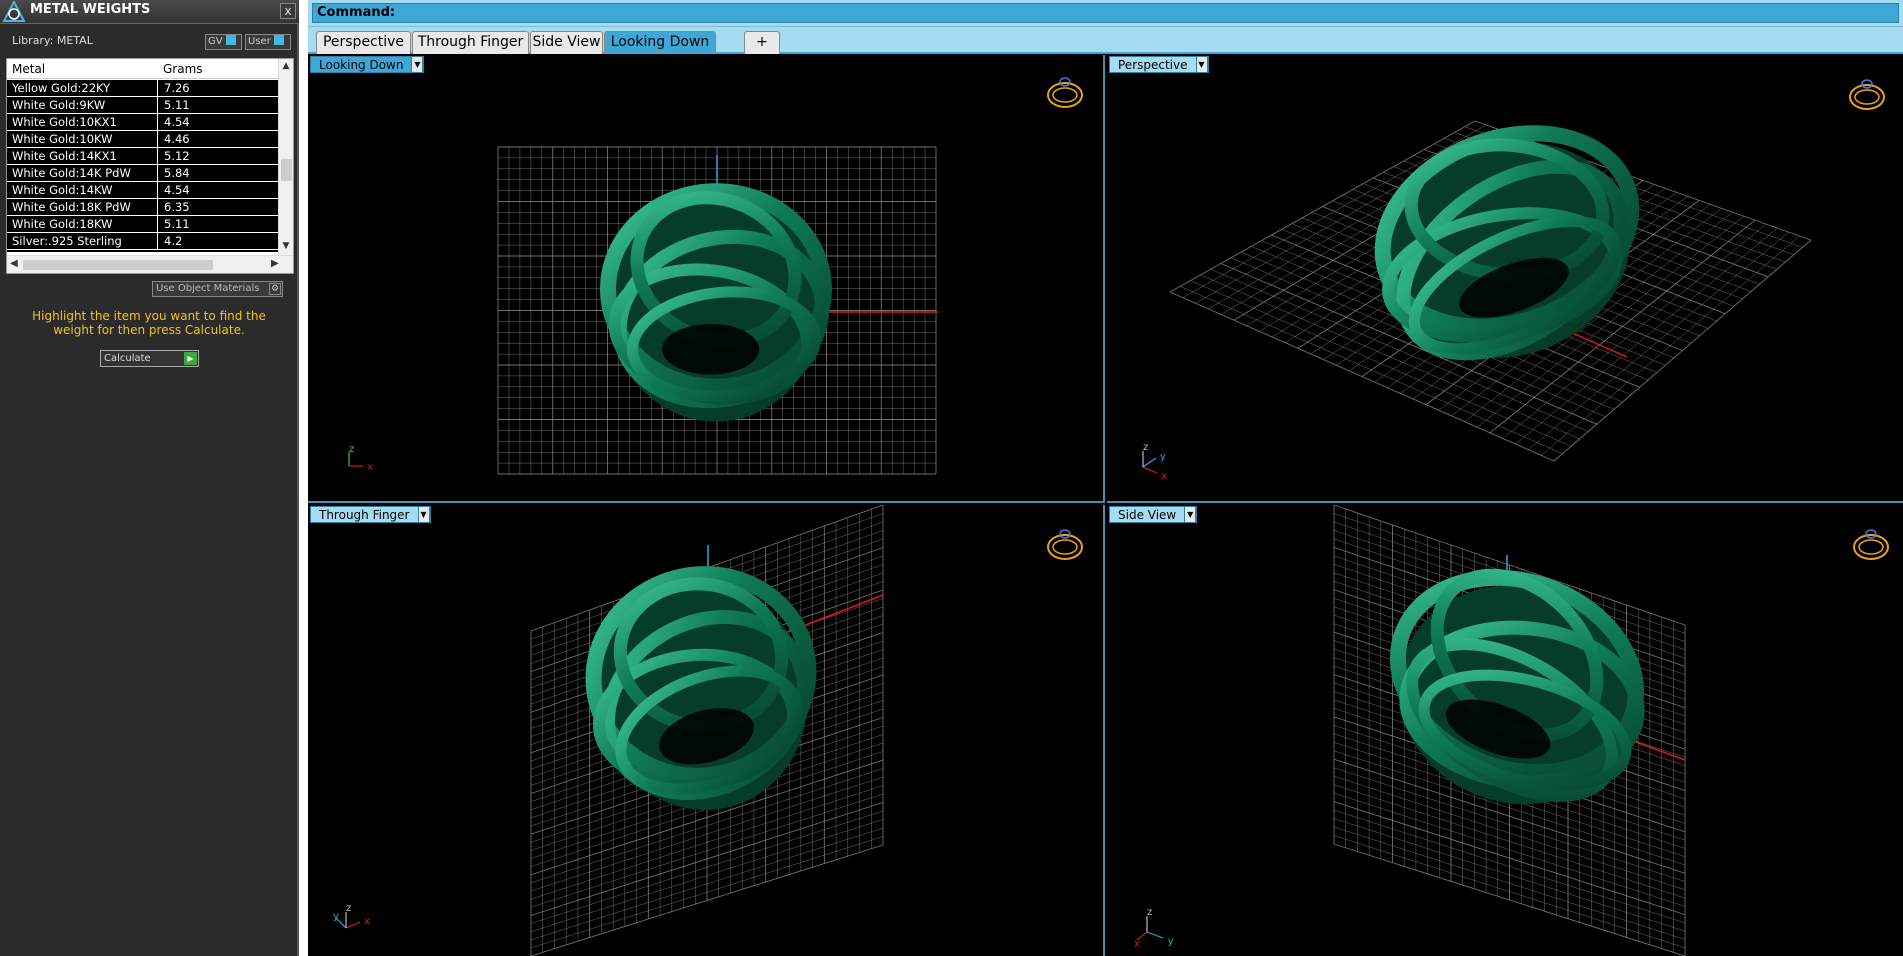 Image resolution: width=1903 pixels, height=956 pixels. Describe the element at coordinates (223, 42) in the screenshot. I see `gv-toggle: GV` at that location.